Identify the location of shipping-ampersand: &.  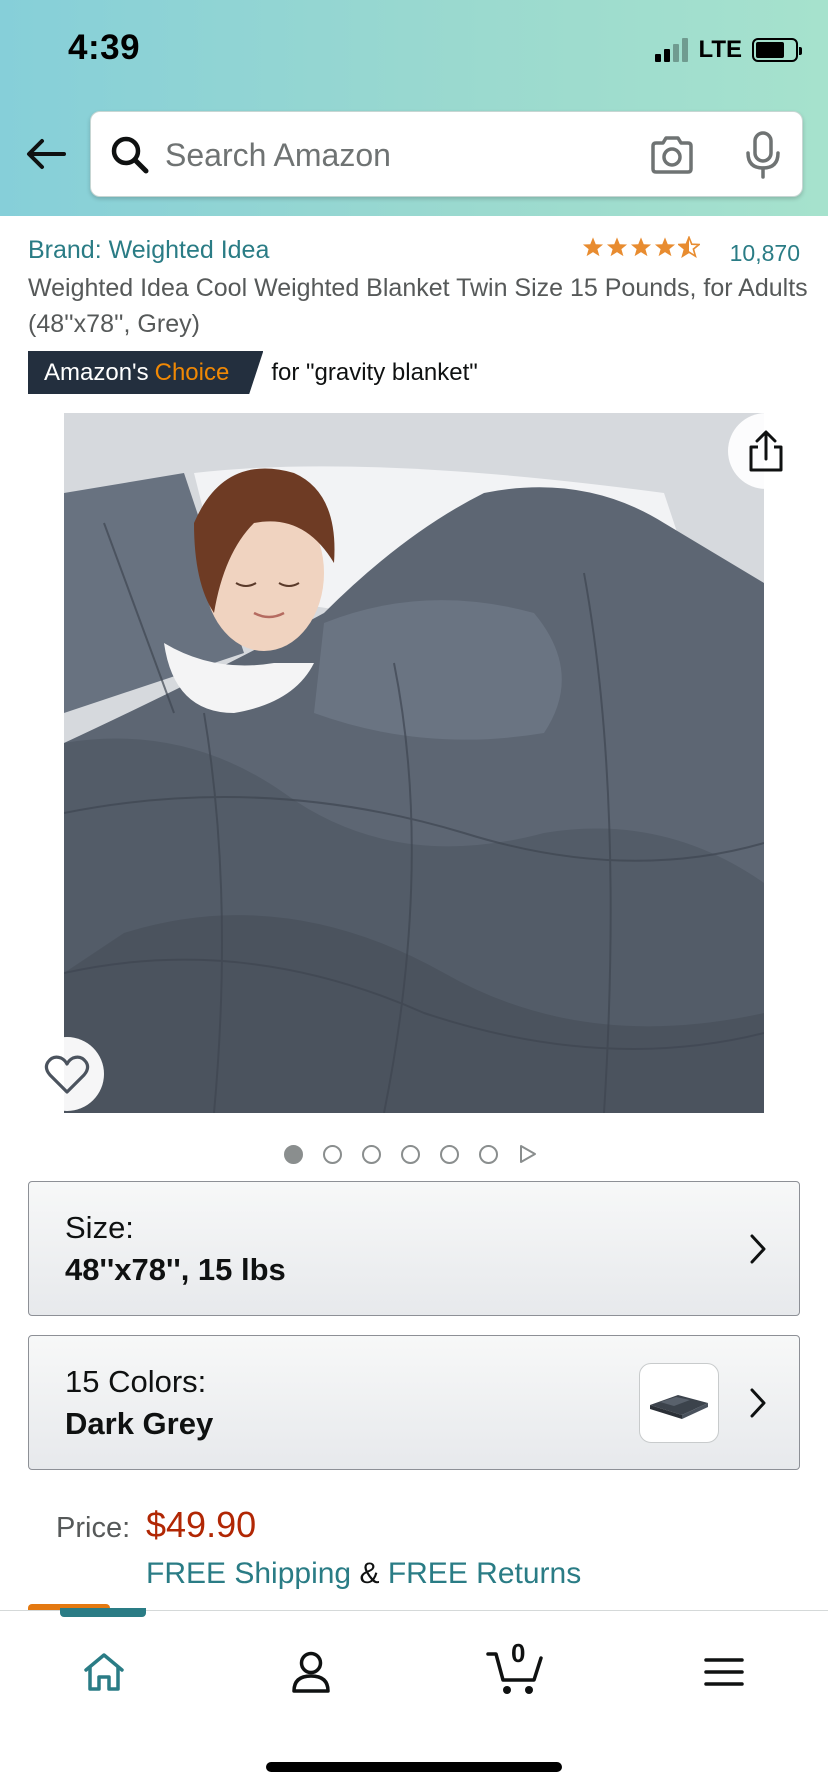
(369, 1573).